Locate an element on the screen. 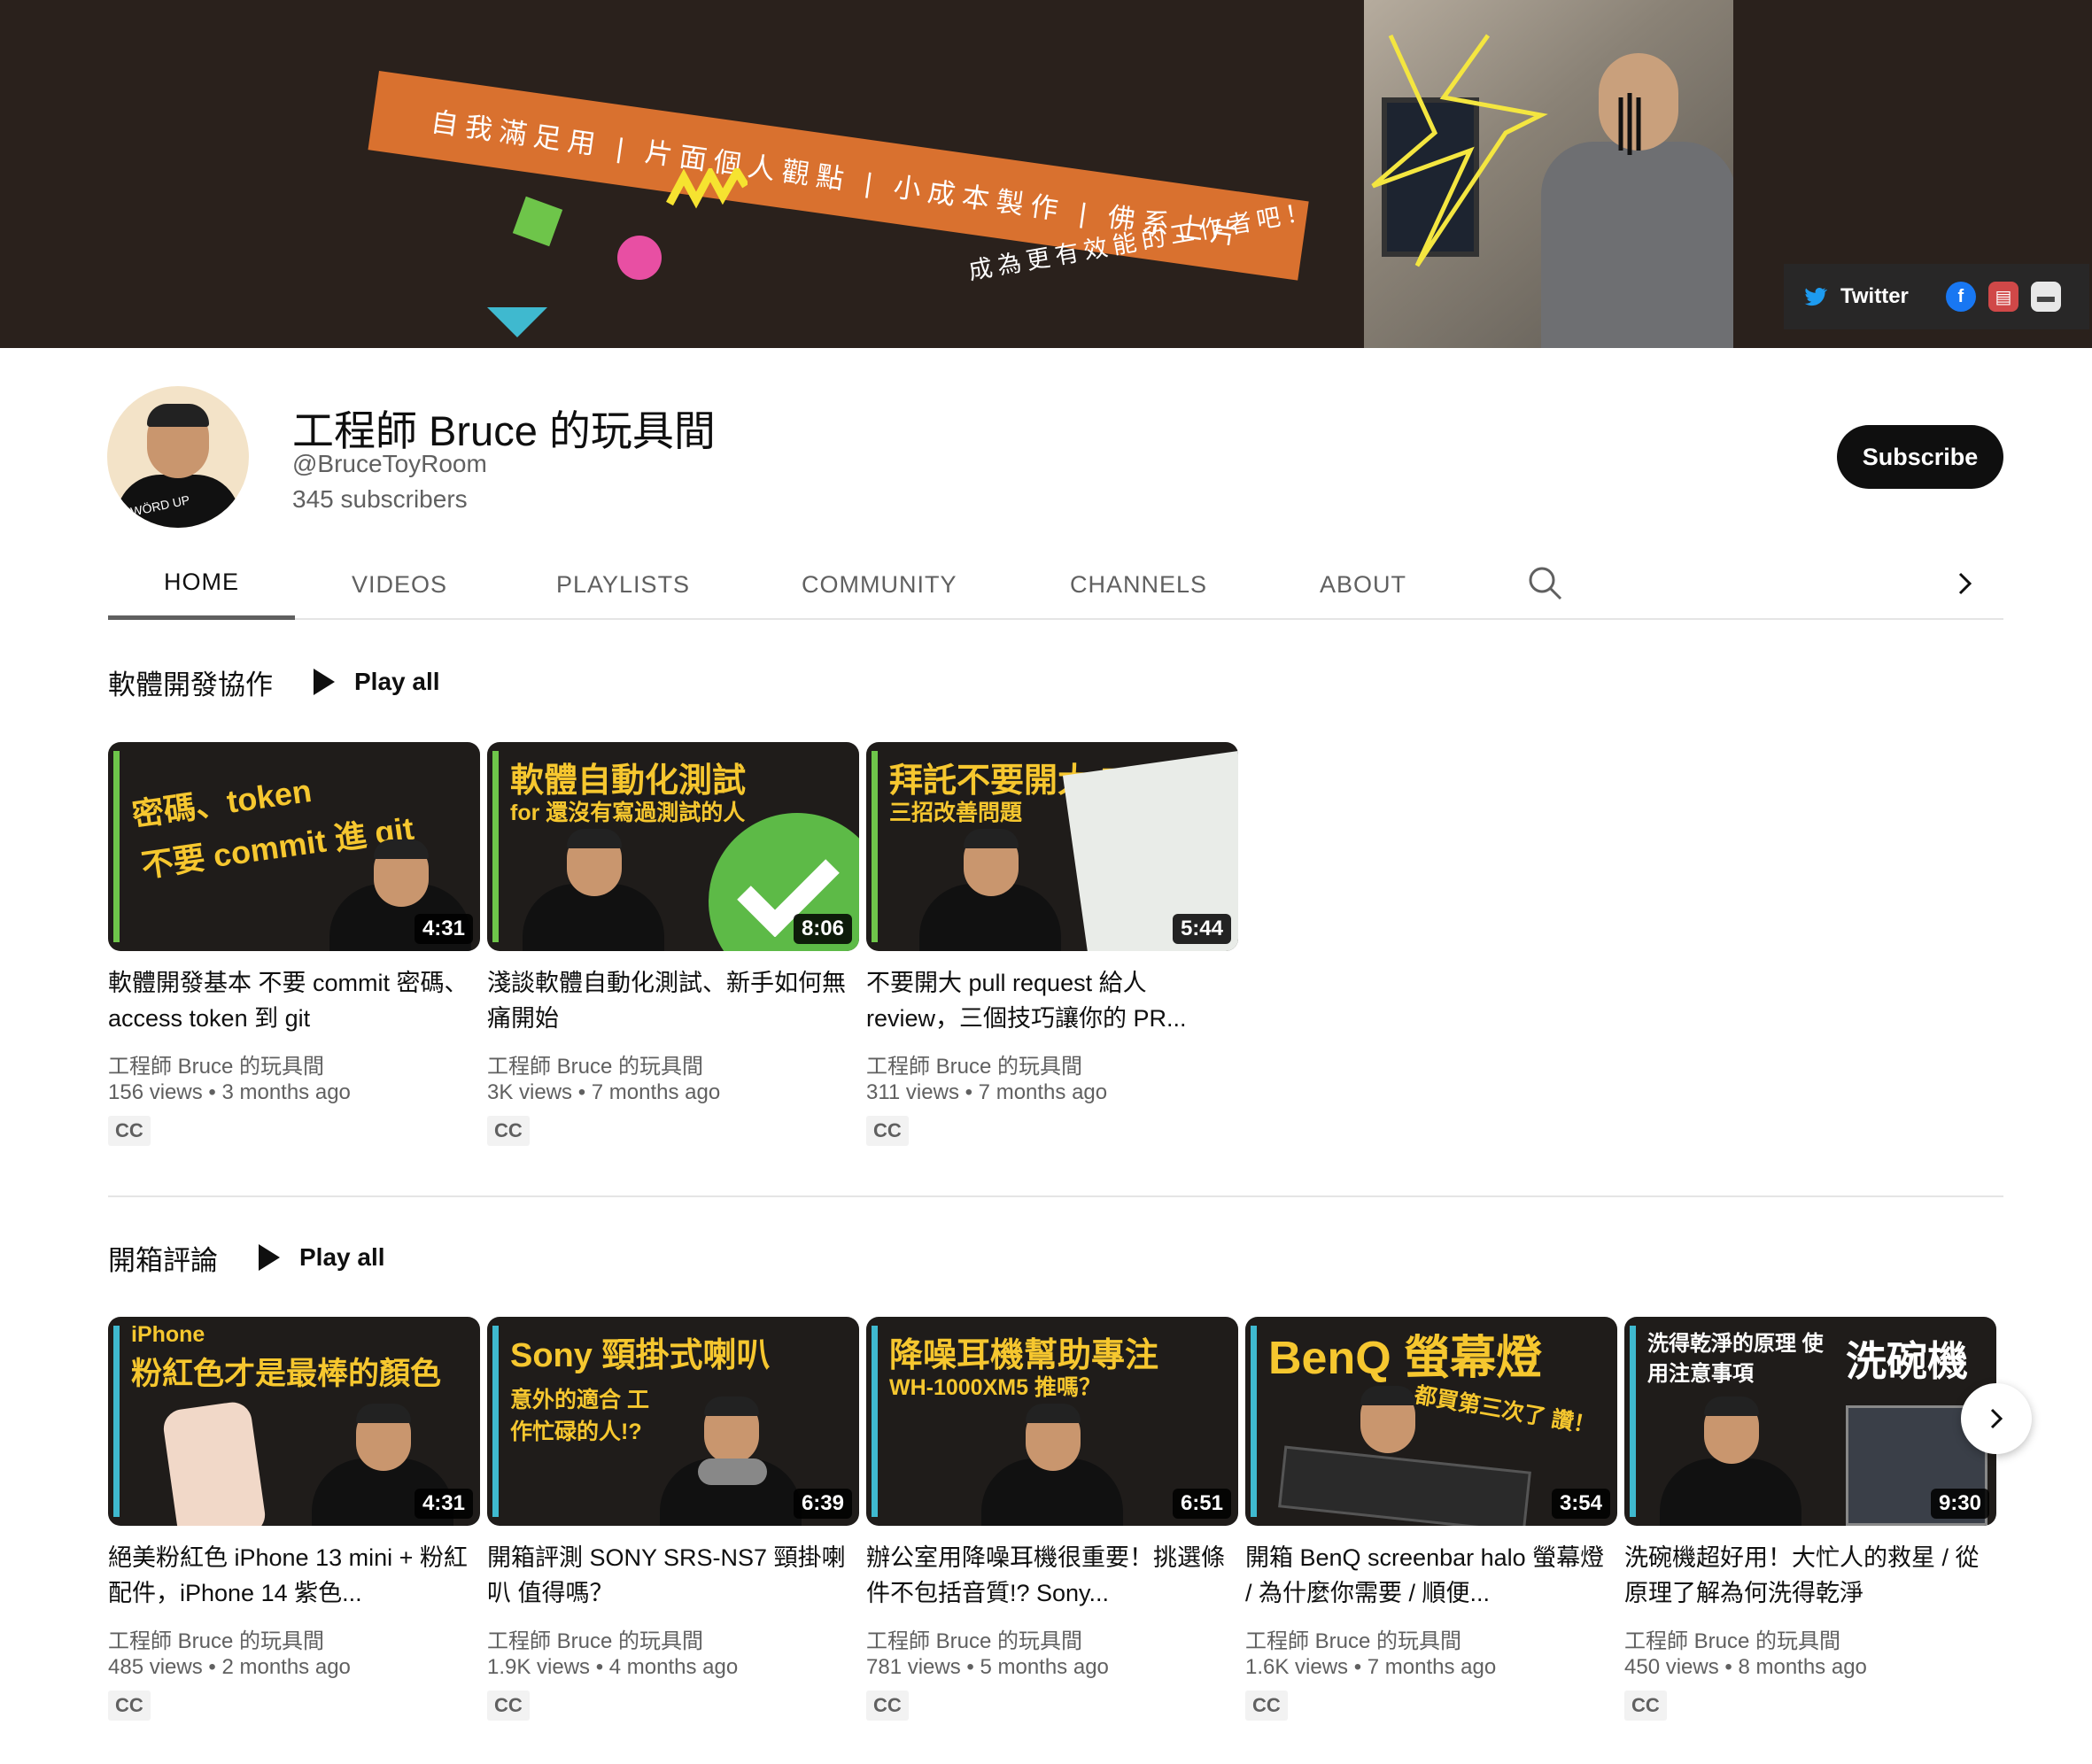 The width and height of the screenshot is (2092, 1764). twitter-link: Twitter is located at coordinates (1874, 296).